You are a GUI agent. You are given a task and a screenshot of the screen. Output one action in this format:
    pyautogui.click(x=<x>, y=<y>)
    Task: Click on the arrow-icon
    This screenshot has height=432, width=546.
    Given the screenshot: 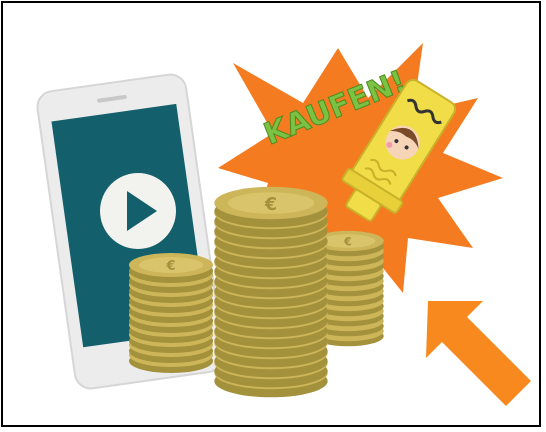 What is the action you would take?
    pyautogui.click(x=478, y=353)
    